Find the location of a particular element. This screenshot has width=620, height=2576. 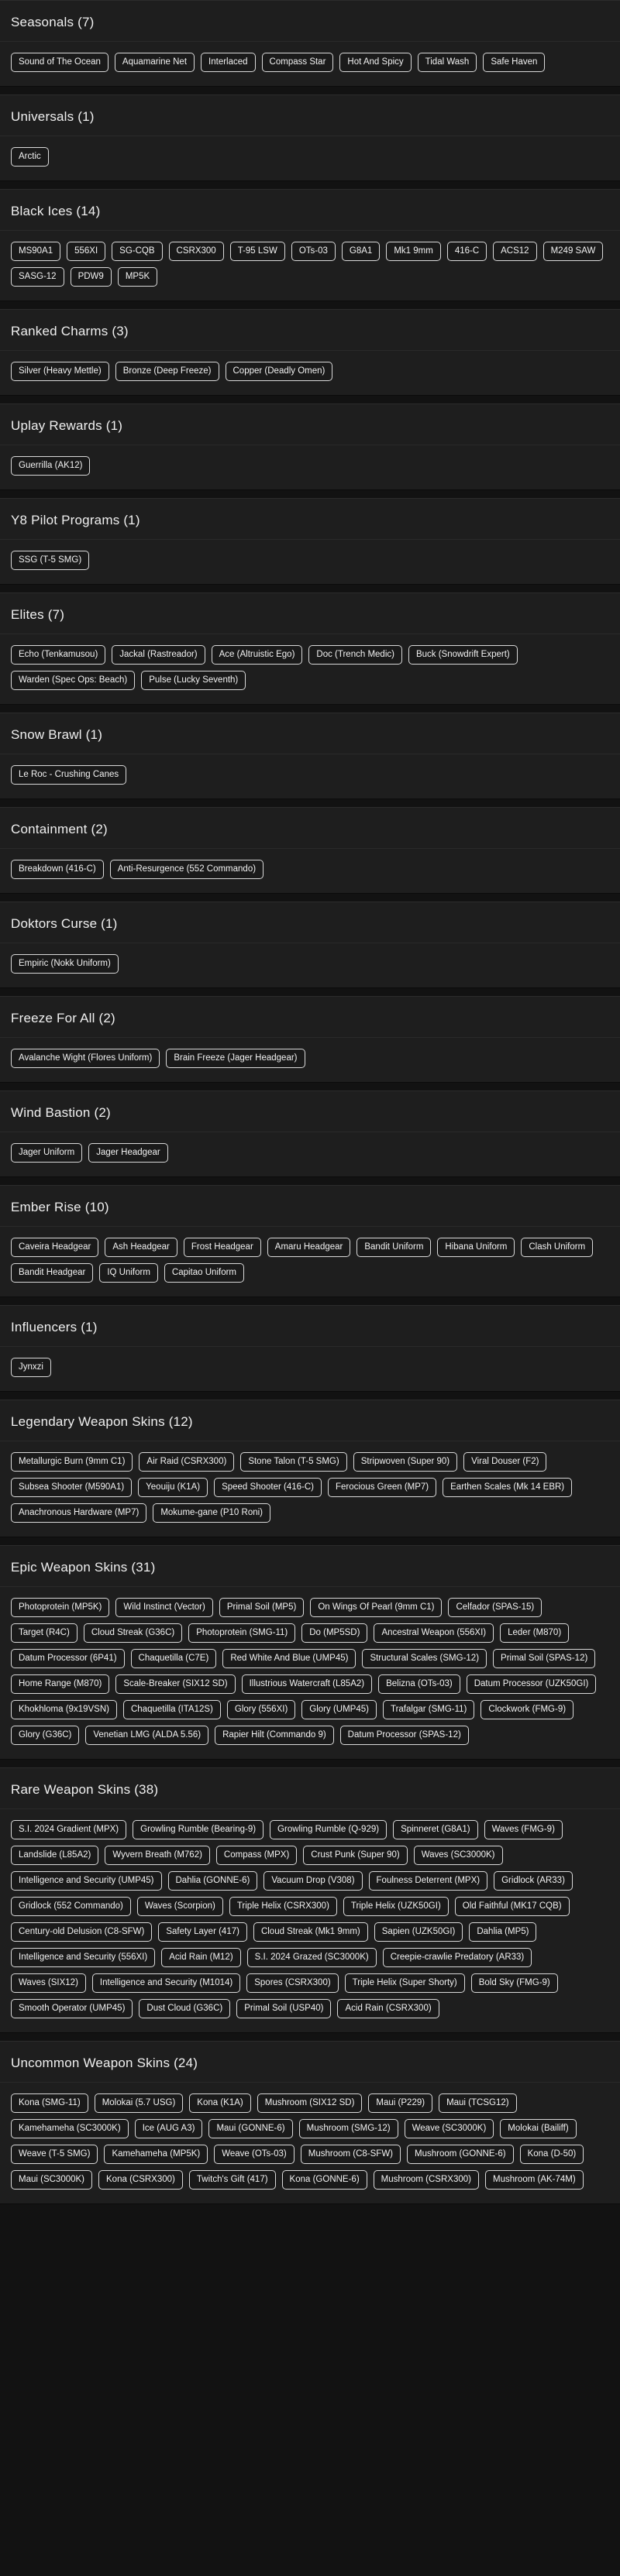

item-tag: Old Faithful (MK17 CQB) is located at coordinates (512, 1906).